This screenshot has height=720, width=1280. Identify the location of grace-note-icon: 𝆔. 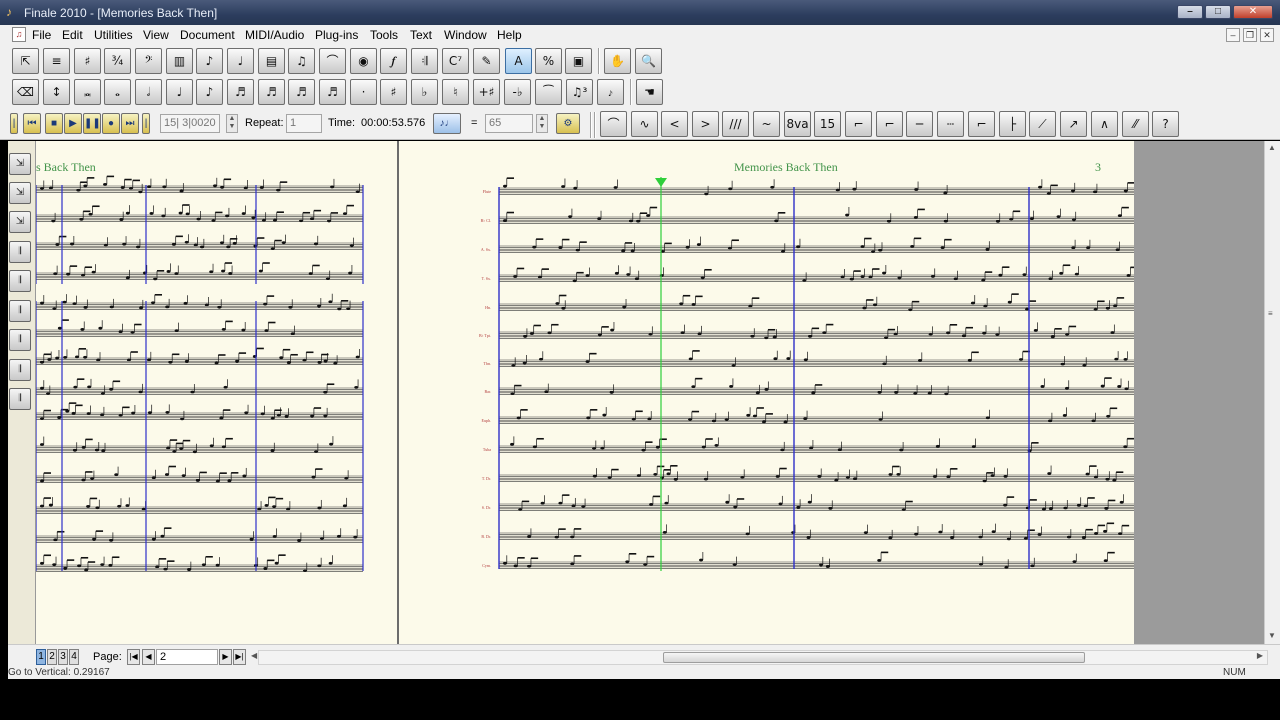
(610, 92).